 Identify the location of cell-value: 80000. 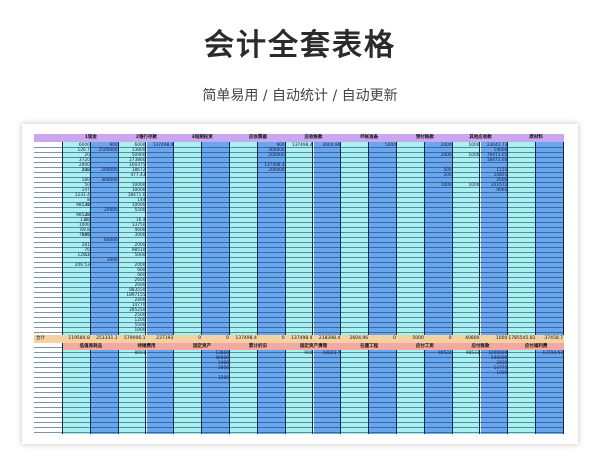
(110, 240).